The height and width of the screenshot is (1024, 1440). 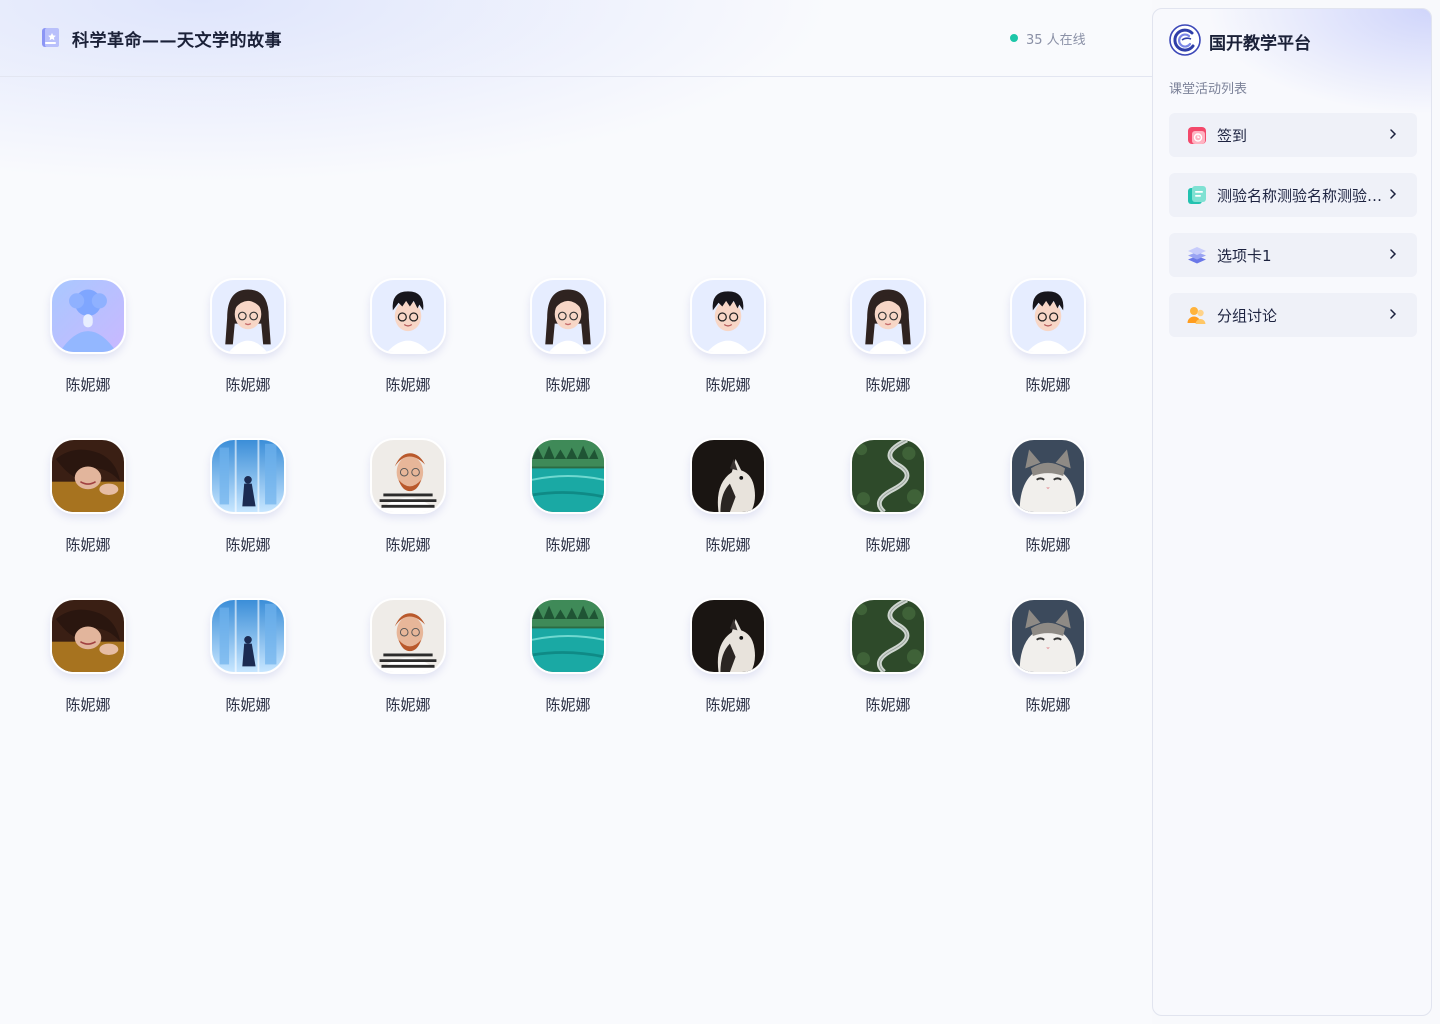 What do you see at coordinates (1196, 315) in the screenshot?
I see `group-discussion-icon` at bounding box center [1196, 315].